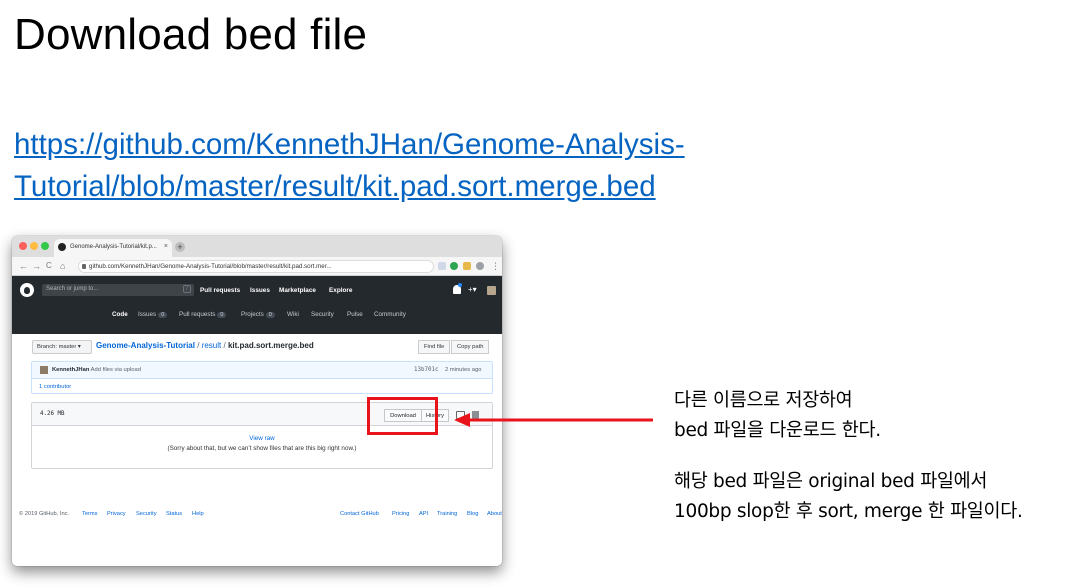 This screenshot has height=588, width=1067. What do you see at coordinates (777, 430) in the screenshot?
I see `annotation-line-2: bed 파일을 다운로드 한다.` at bounding box center [777, 430].